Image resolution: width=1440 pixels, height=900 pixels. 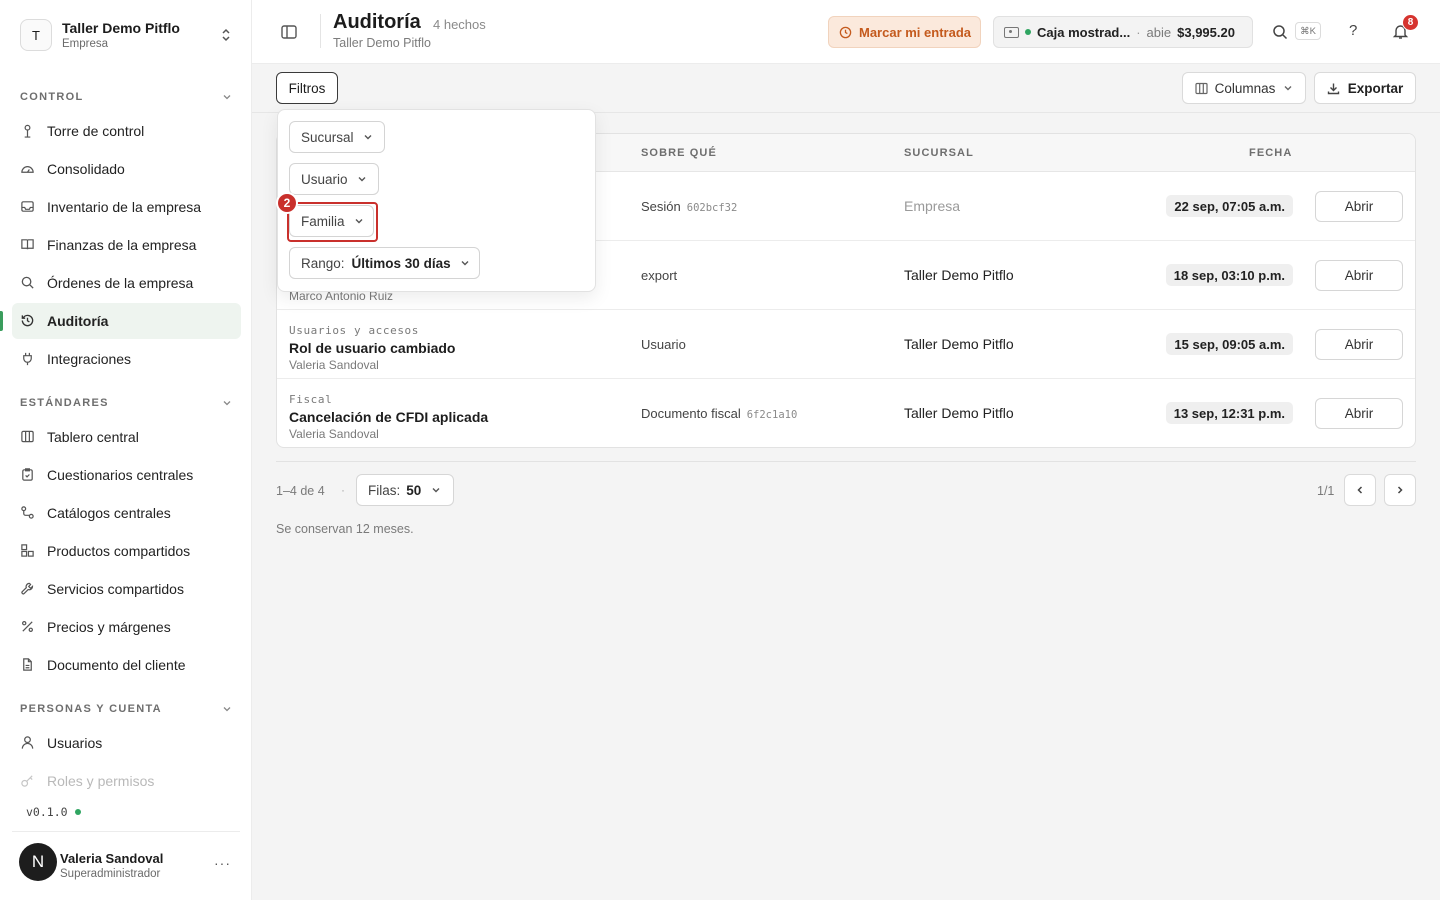 I want to click on header-divider, so click(x=320, y=31).